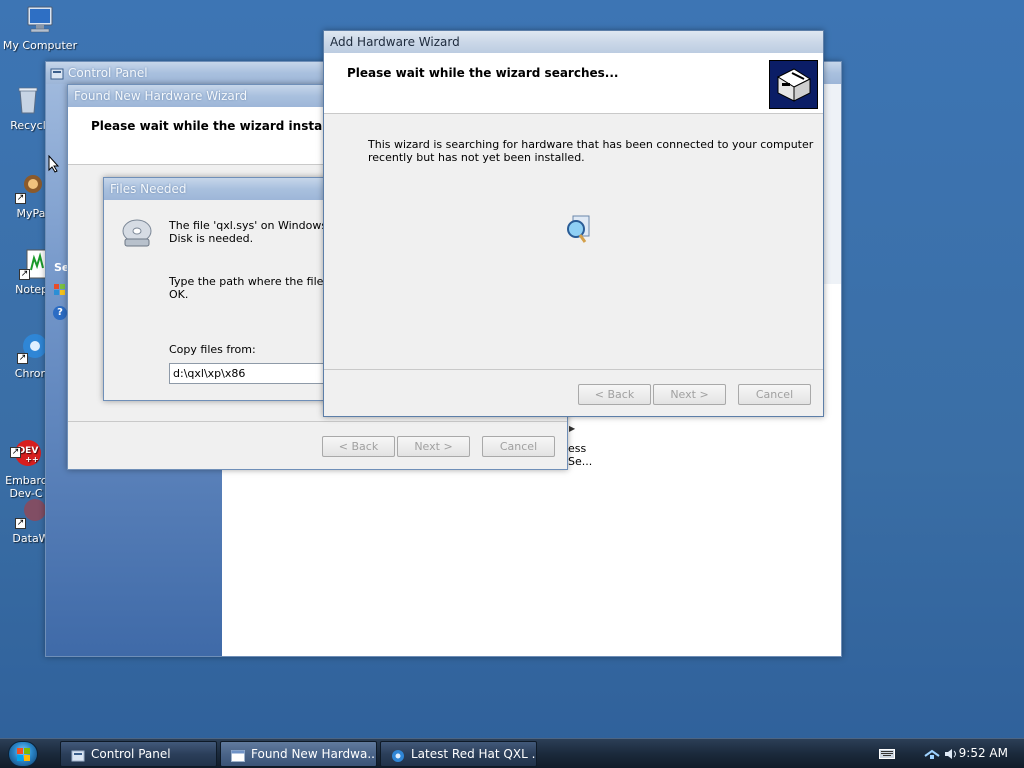 The height and width of the screenshot is (768, 1024). I want to click on add-hardware-titlebar: Add Hardware Wizard, so click(573, 42).